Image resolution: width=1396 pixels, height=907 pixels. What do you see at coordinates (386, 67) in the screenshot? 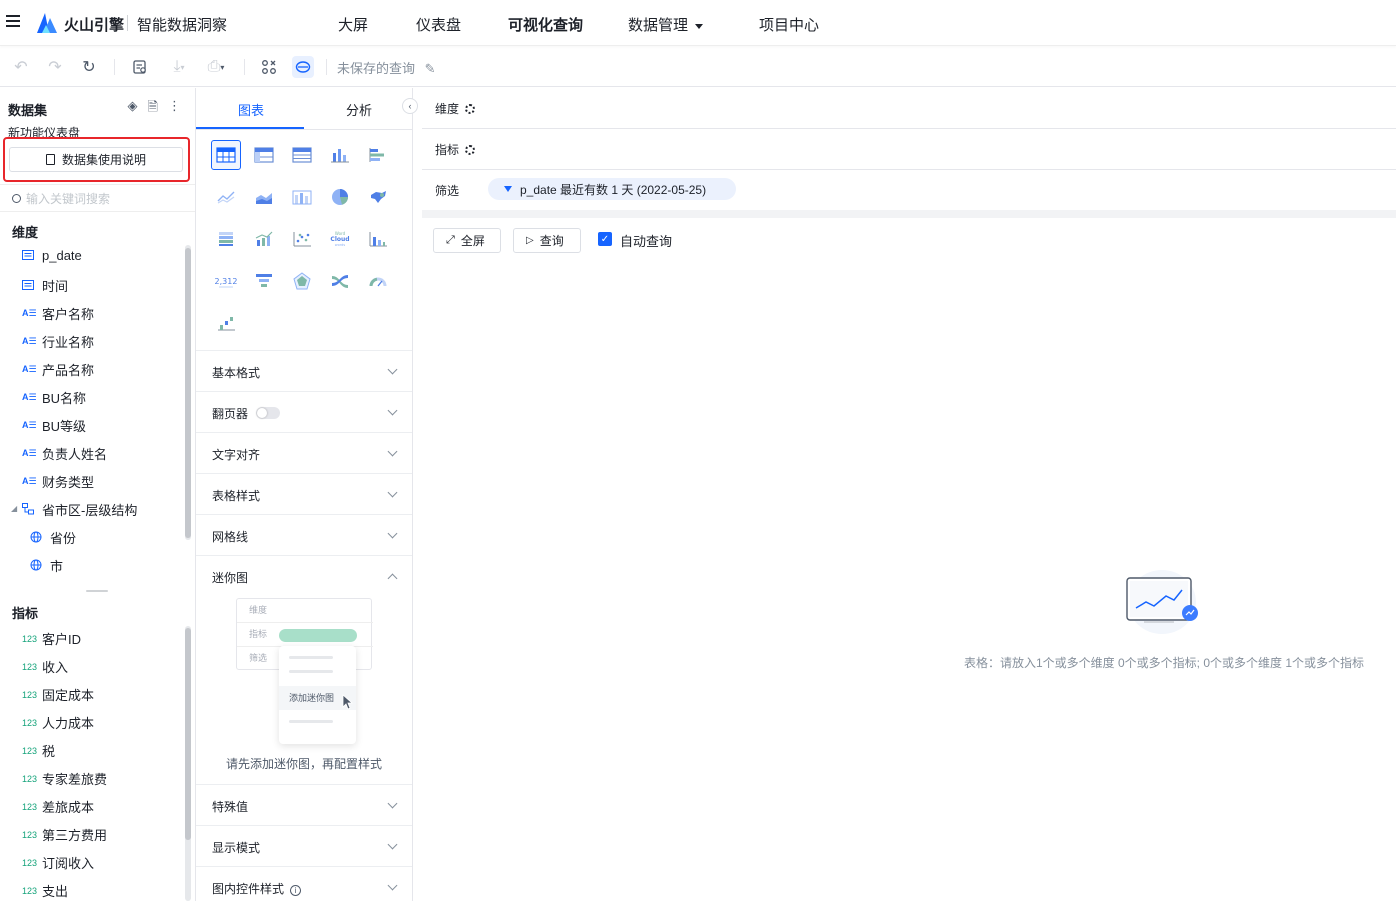
I see `query-title: 未保存的查询 ✎` at bounding box center [386, 67].